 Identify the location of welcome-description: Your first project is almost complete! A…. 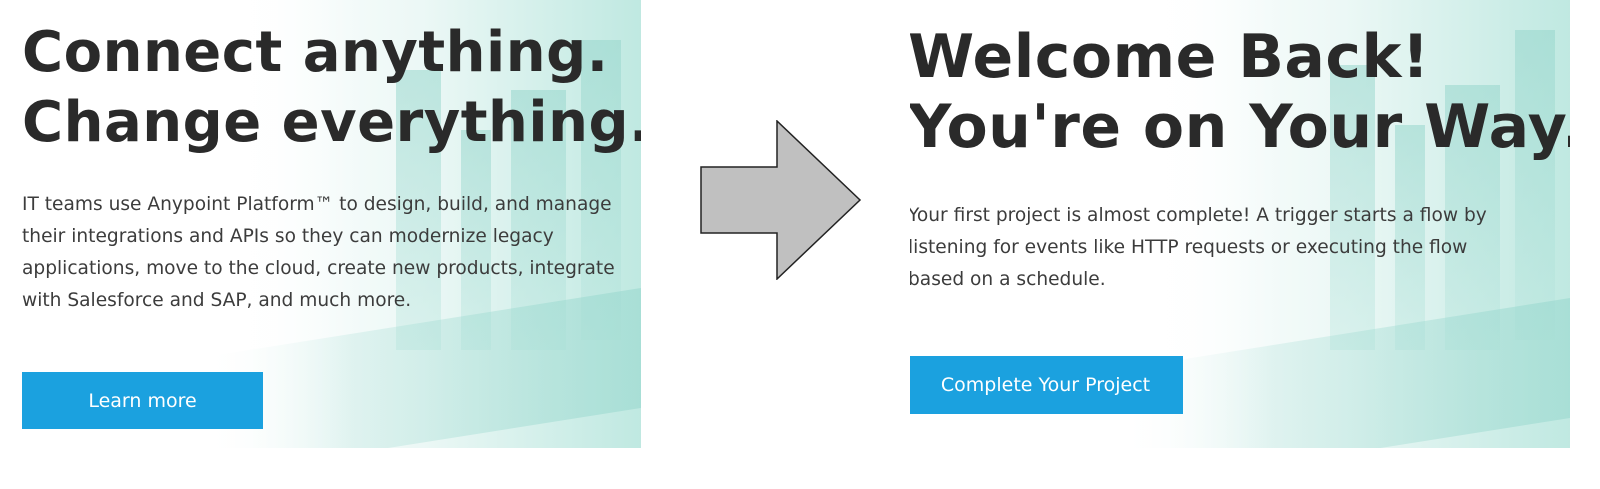
(1198, 247).